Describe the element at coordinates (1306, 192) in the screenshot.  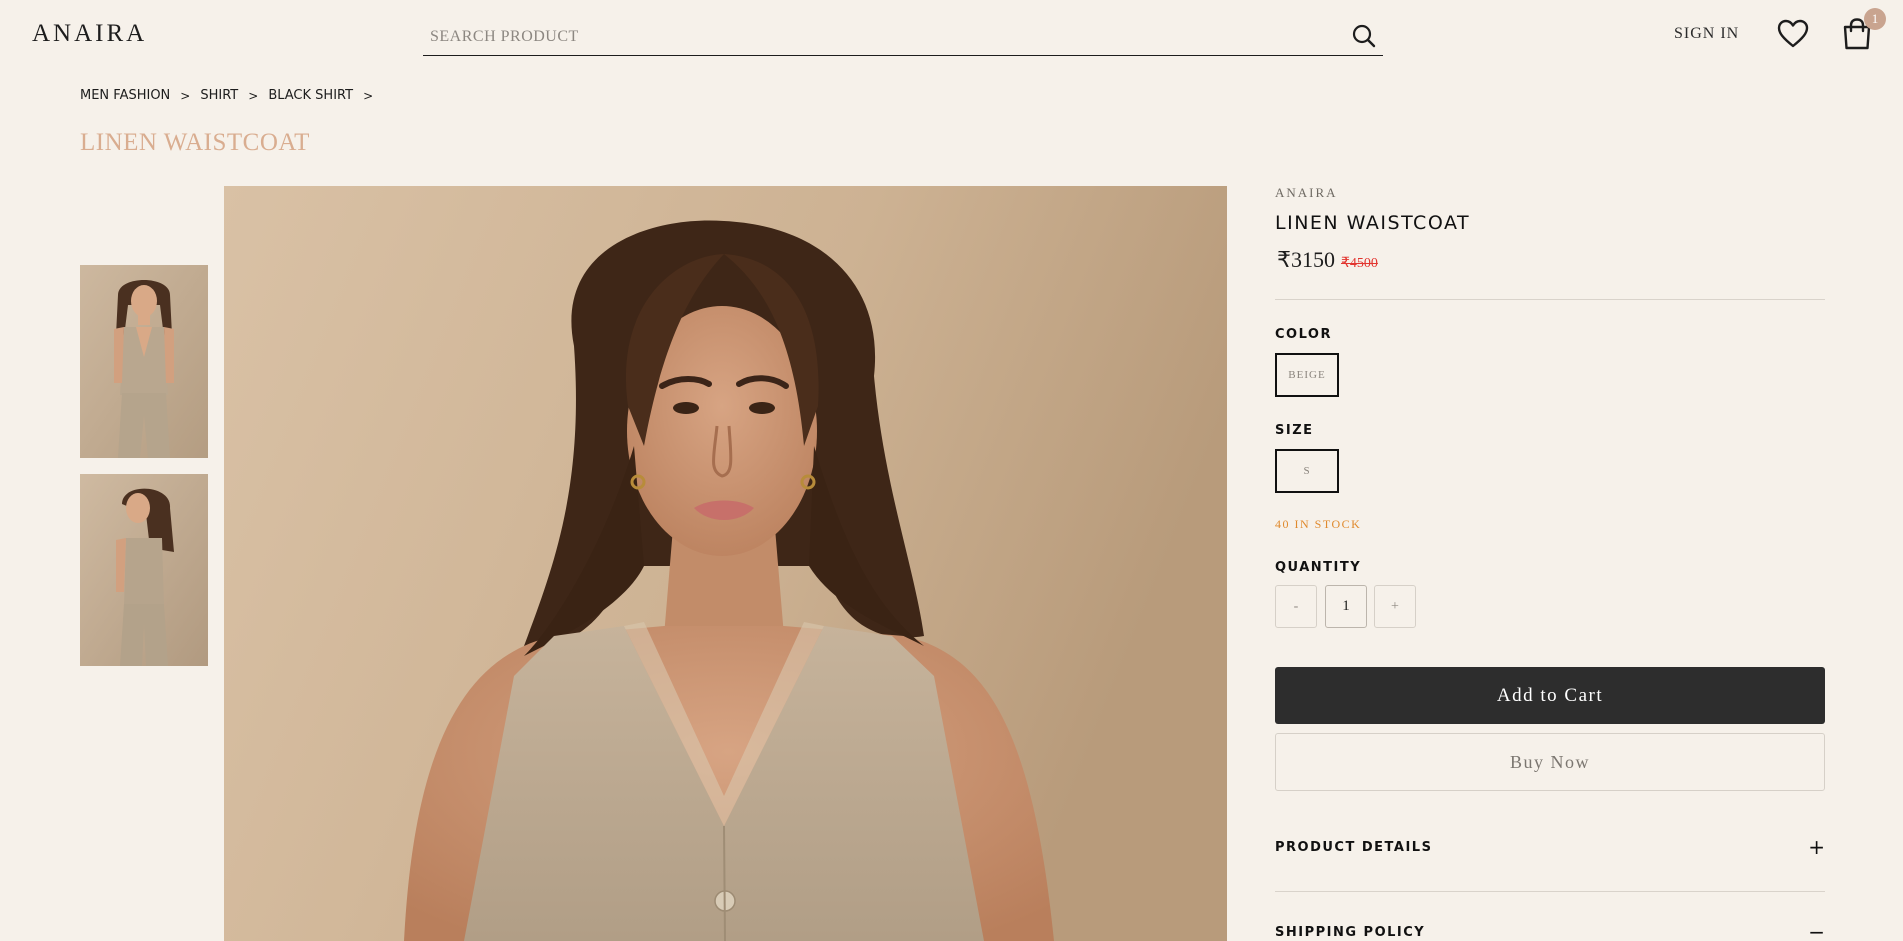
I see `product-brand: ANAIRA` at that location.